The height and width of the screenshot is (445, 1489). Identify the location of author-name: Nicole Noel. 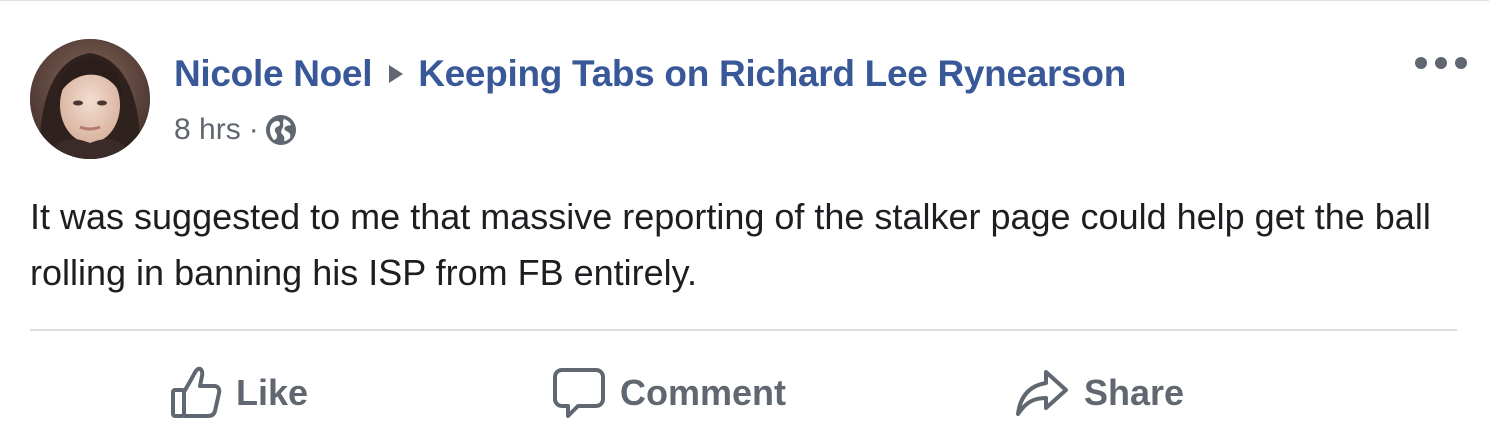
(273, 74).